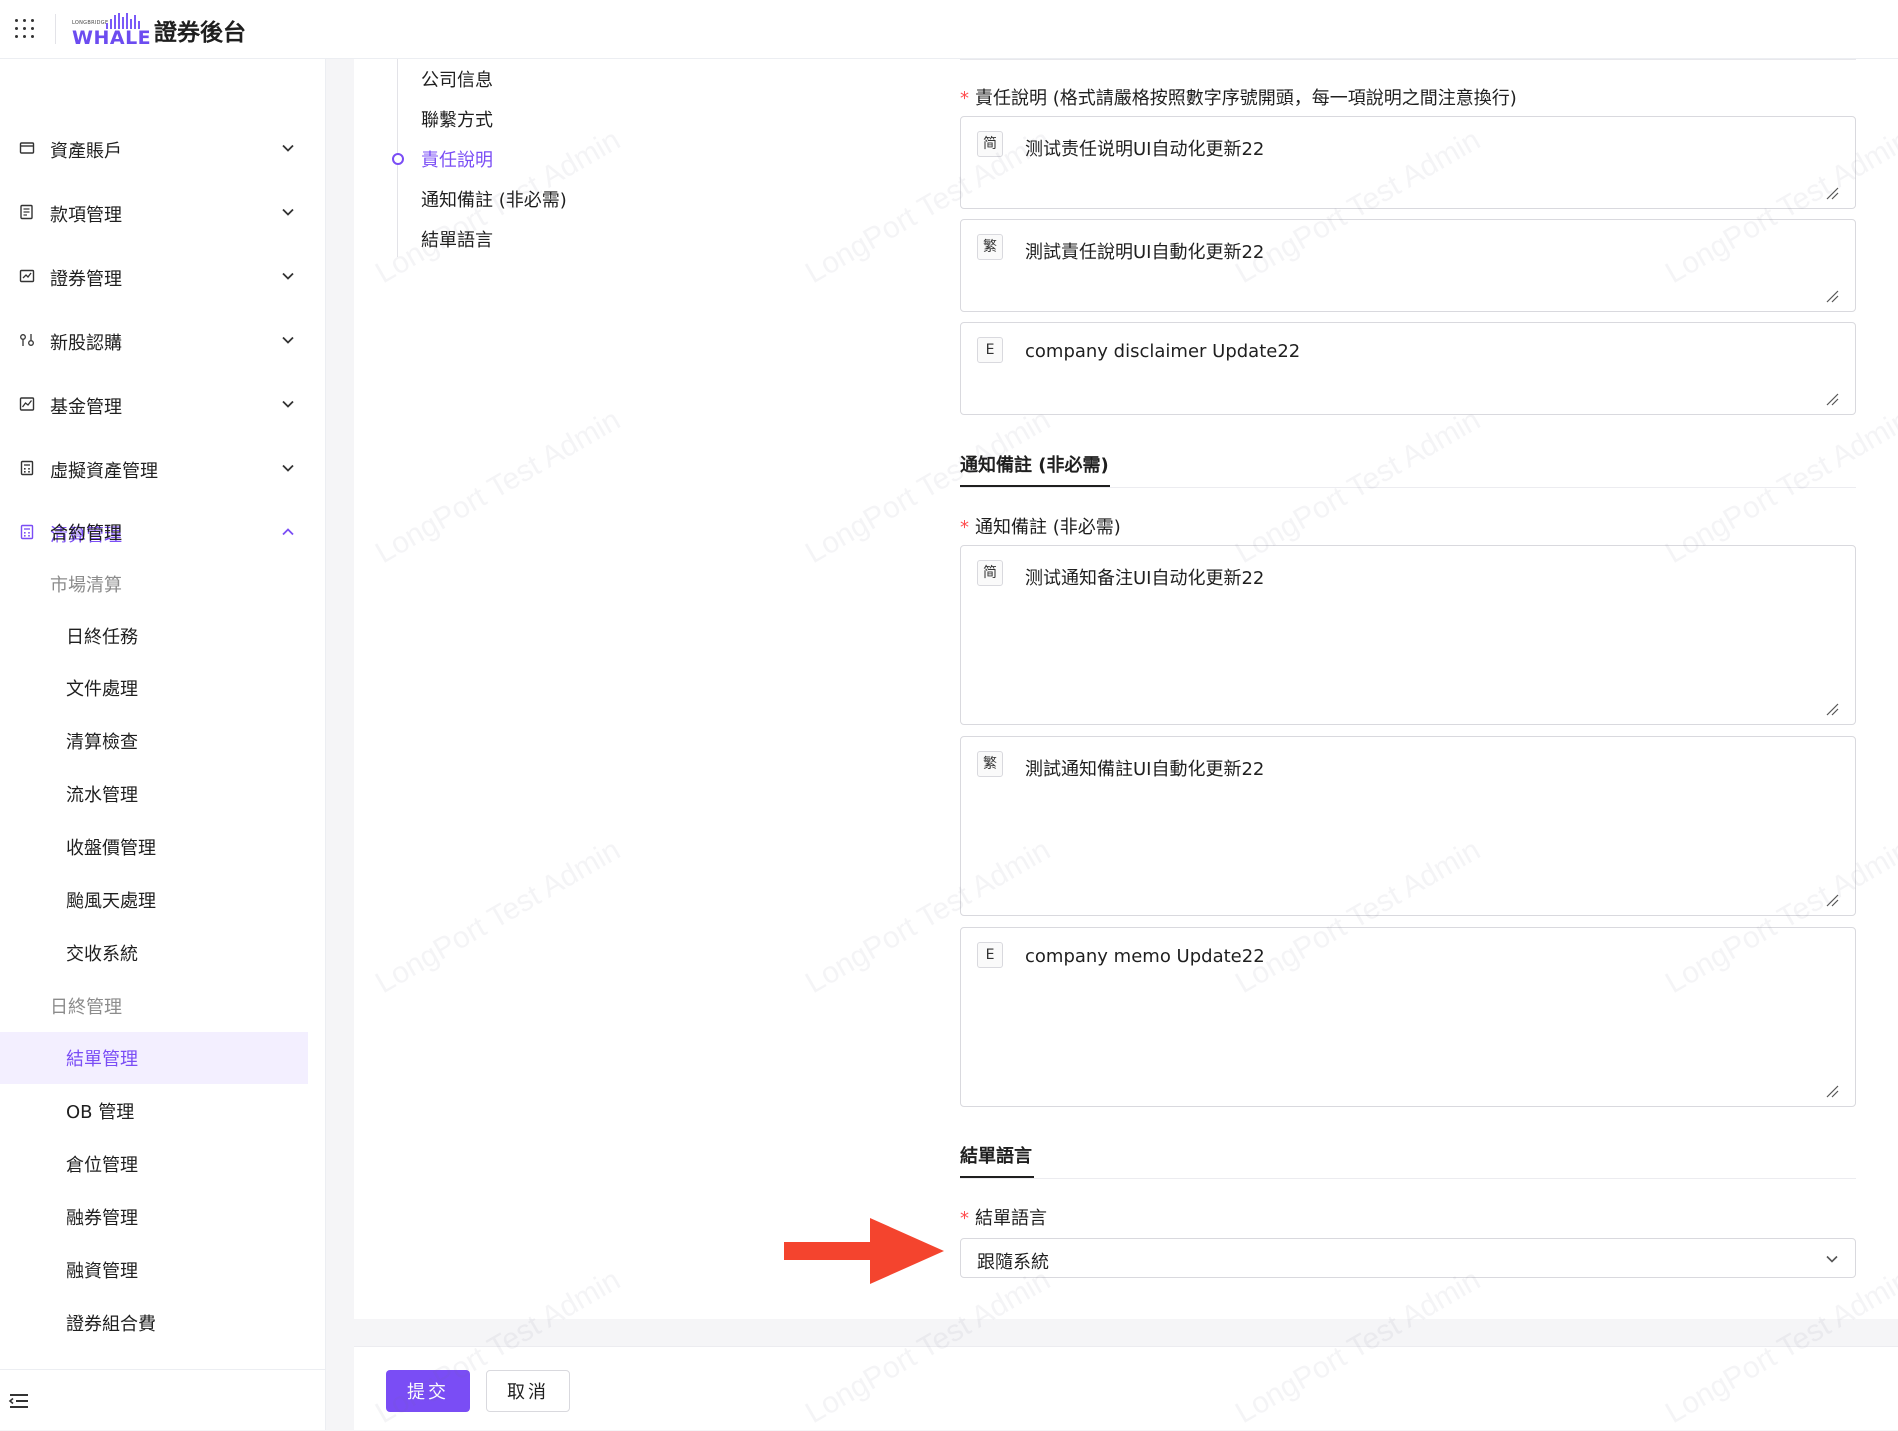 The image size is (1898, 1431). I want to click on disclaimer-label-text: 責任說明 (格式請嚴格按照數字序號開頭，每一項說明之間注意換行), so click(1246, 98).